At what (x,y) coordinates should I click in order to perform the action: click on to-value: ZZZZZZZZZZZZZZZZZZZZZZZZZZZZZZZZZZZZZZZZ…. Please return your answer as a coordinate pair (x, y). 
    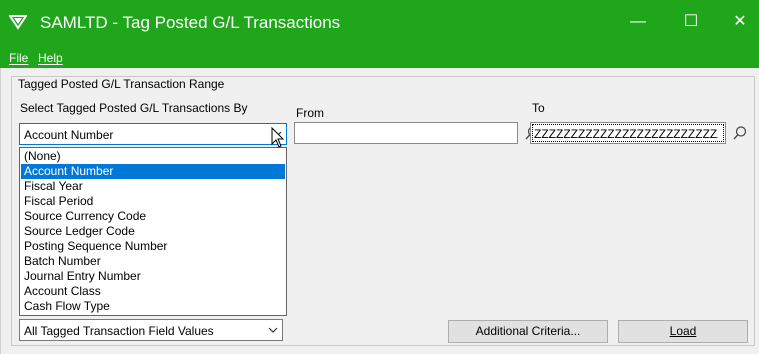
    Looking at the image, I should click on (626, 134).